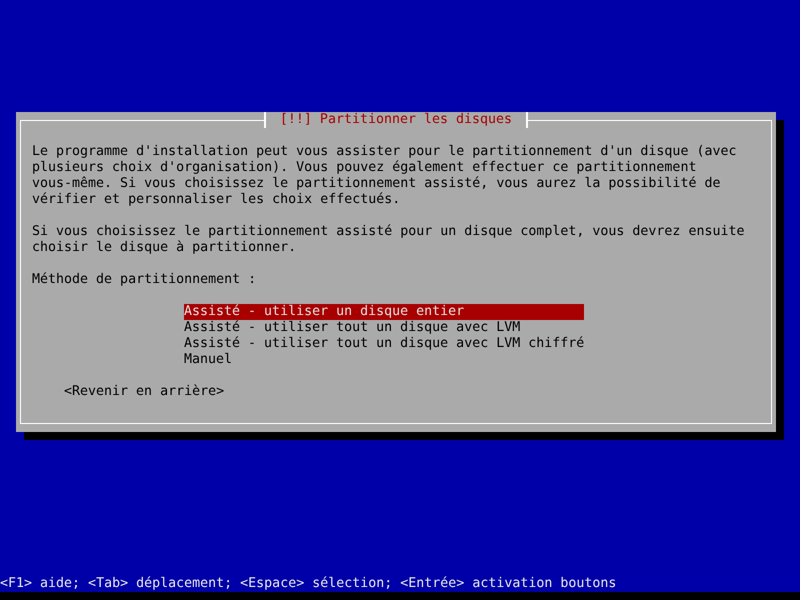 Image resolution: width=800 pixels, height=600 pixels. Describe the element at coordinates (384, 312) in the screenshot. I see `menu-option: Assisté - utiliser un disque entier` at that location.